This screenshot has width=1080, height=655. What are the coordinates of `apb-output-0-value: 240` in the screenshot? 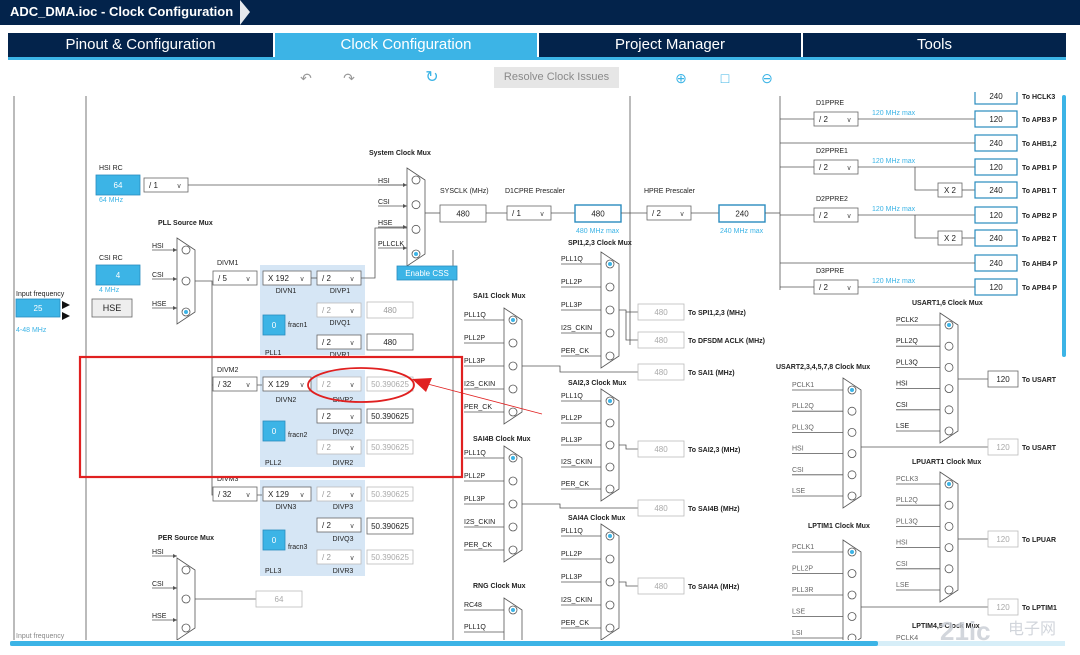 It's located at (996, 96).